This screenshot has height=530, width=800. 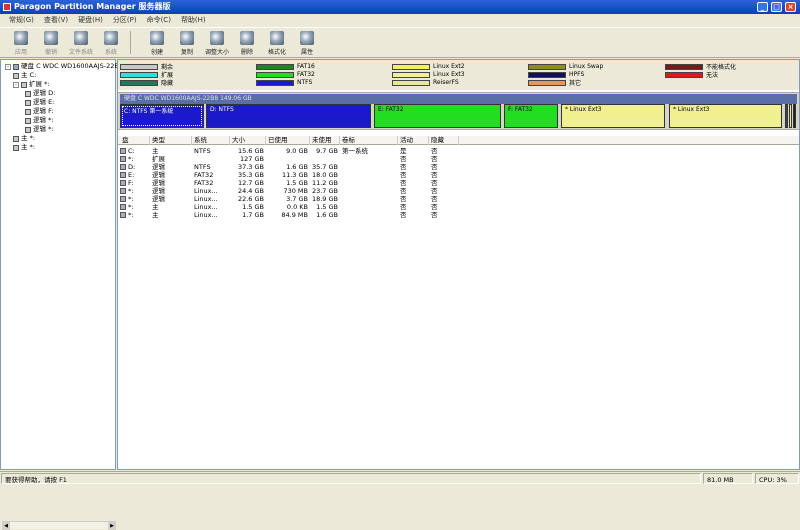 What do you see at coordinates (64, 66) in the screenshot?
I see `tree-disk-node: - 硬盘 C WDC WD1600AAJS-22B8` at bounding box center [64, 66].